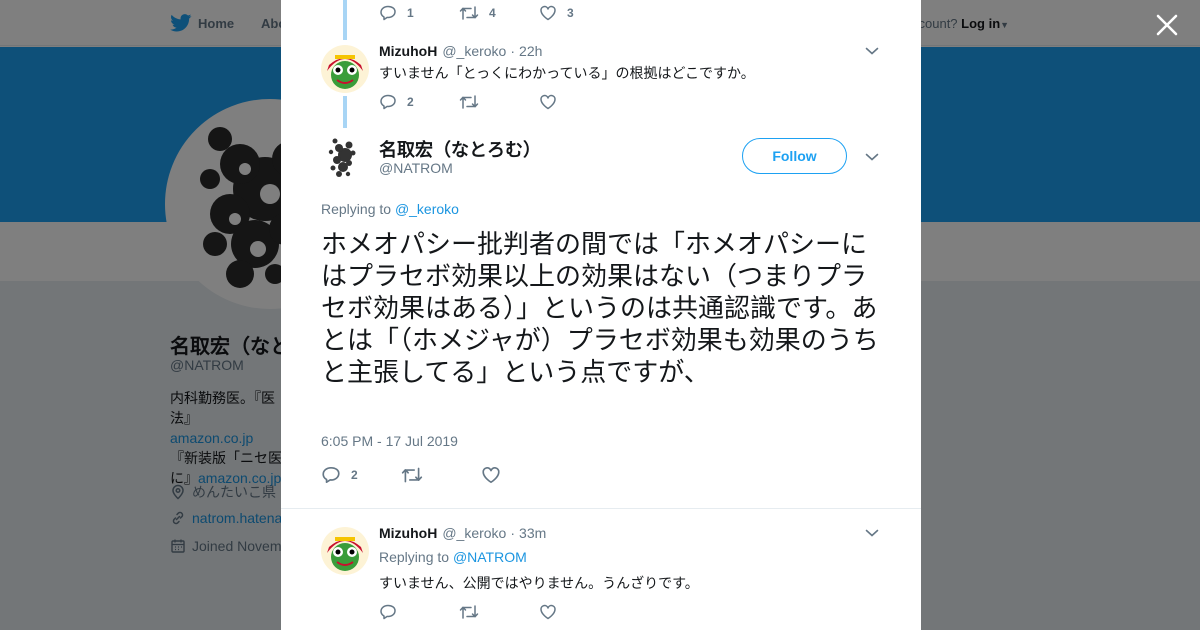 Image resolution: width=1200 pixels, height=630 pixels. I want to click on replying-to-link: @_keroko, so click(427, 209).